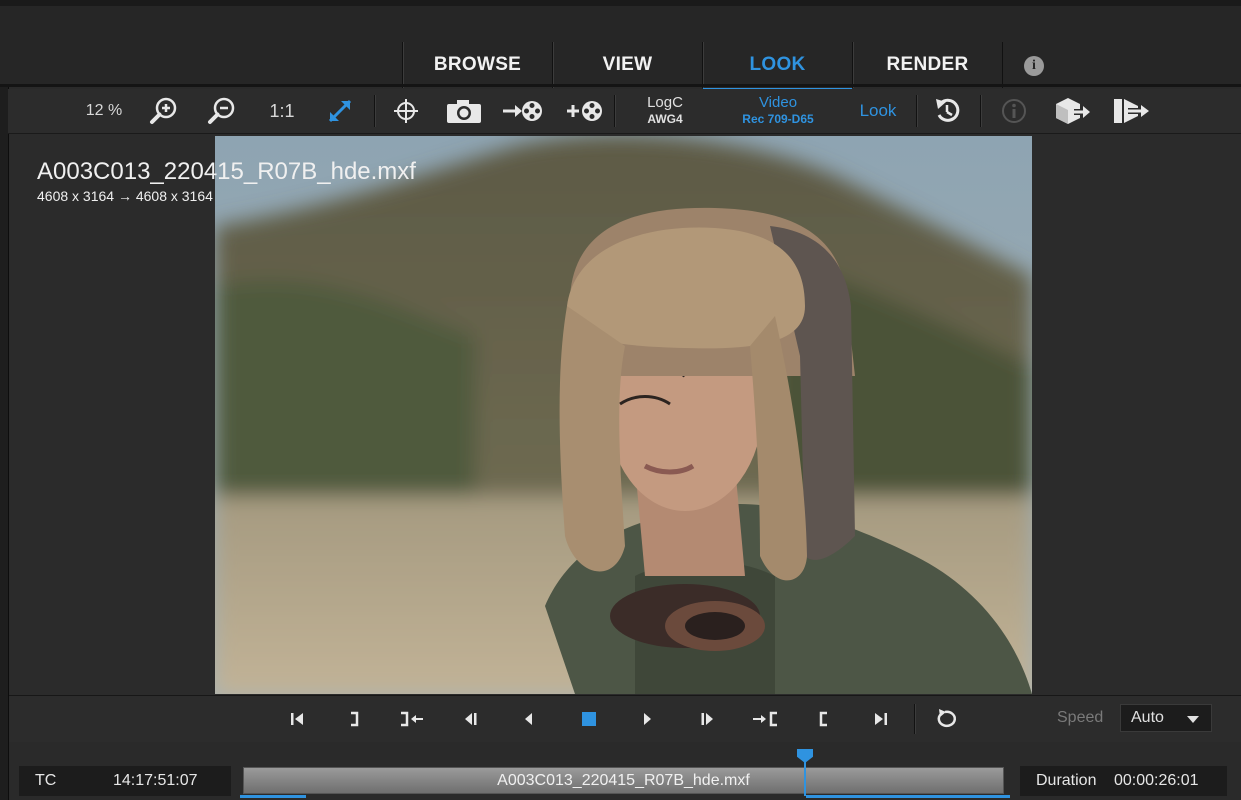 This screenshot has width=1241, height=800. I want to click on tab-divider, so click(1002, 65).